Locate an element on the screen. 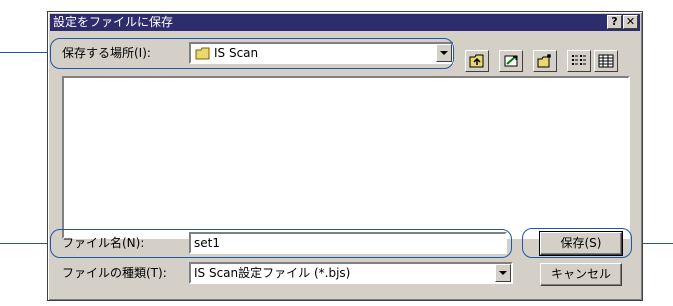 The image size is (673, 306). callout-line-save-in is located at coordinates (25, 52).